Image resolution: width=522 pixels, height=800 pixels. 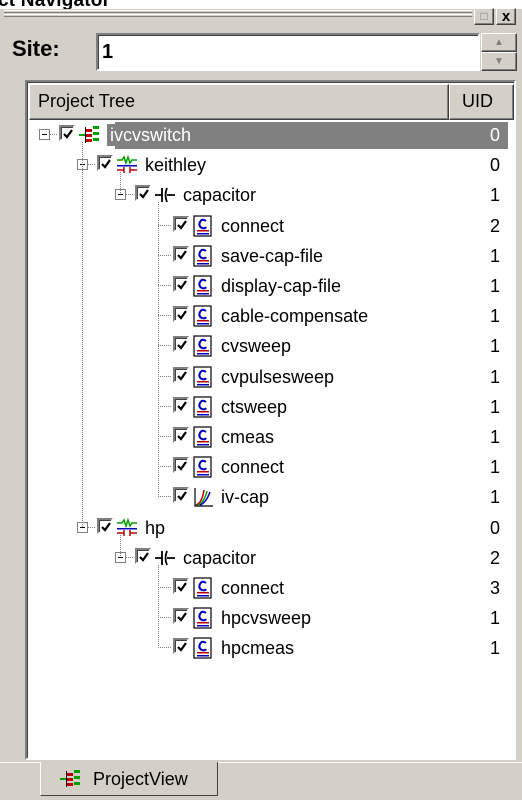 I want to click on tree-row: hp 0, so click(x=270, y=528).